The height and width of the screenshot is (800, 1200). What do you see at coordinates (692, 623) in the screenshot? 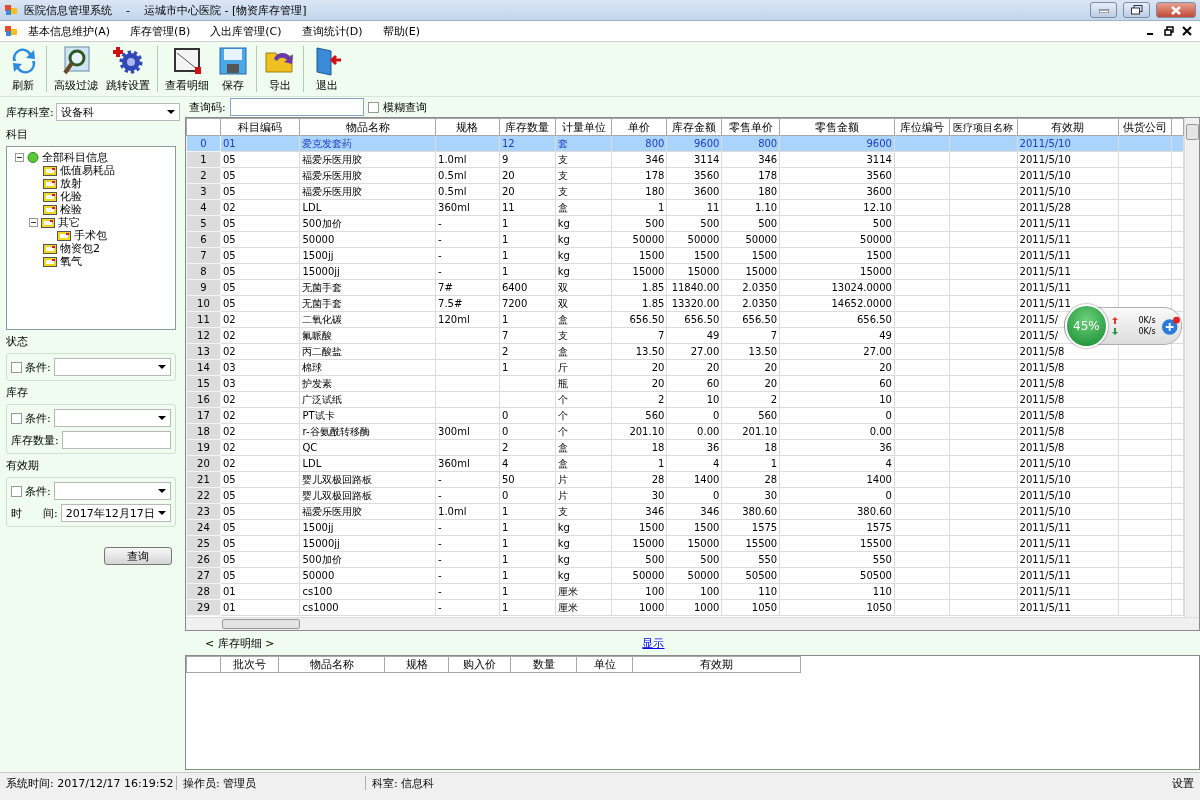
I see `horizontal-scrollbar` at bounding box center [692, 623].